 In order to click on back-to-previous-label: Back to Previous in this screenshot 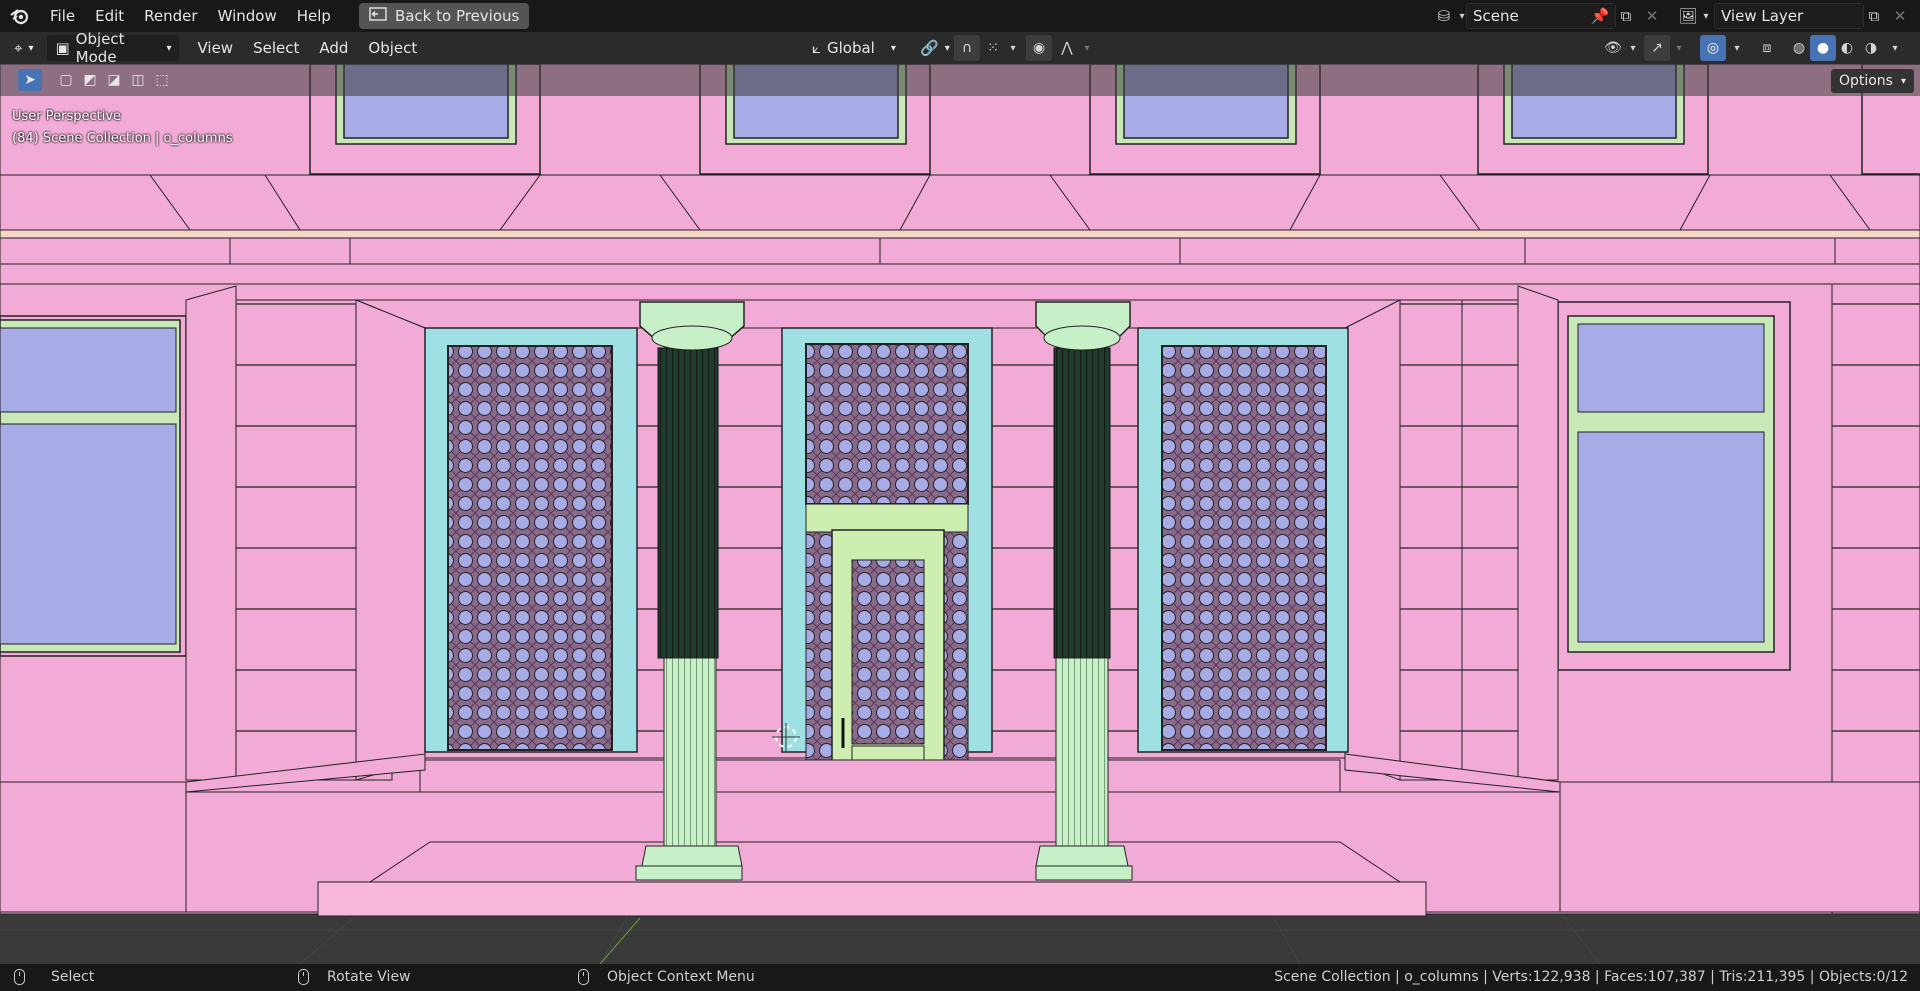, I will do `click(457, 16)`.